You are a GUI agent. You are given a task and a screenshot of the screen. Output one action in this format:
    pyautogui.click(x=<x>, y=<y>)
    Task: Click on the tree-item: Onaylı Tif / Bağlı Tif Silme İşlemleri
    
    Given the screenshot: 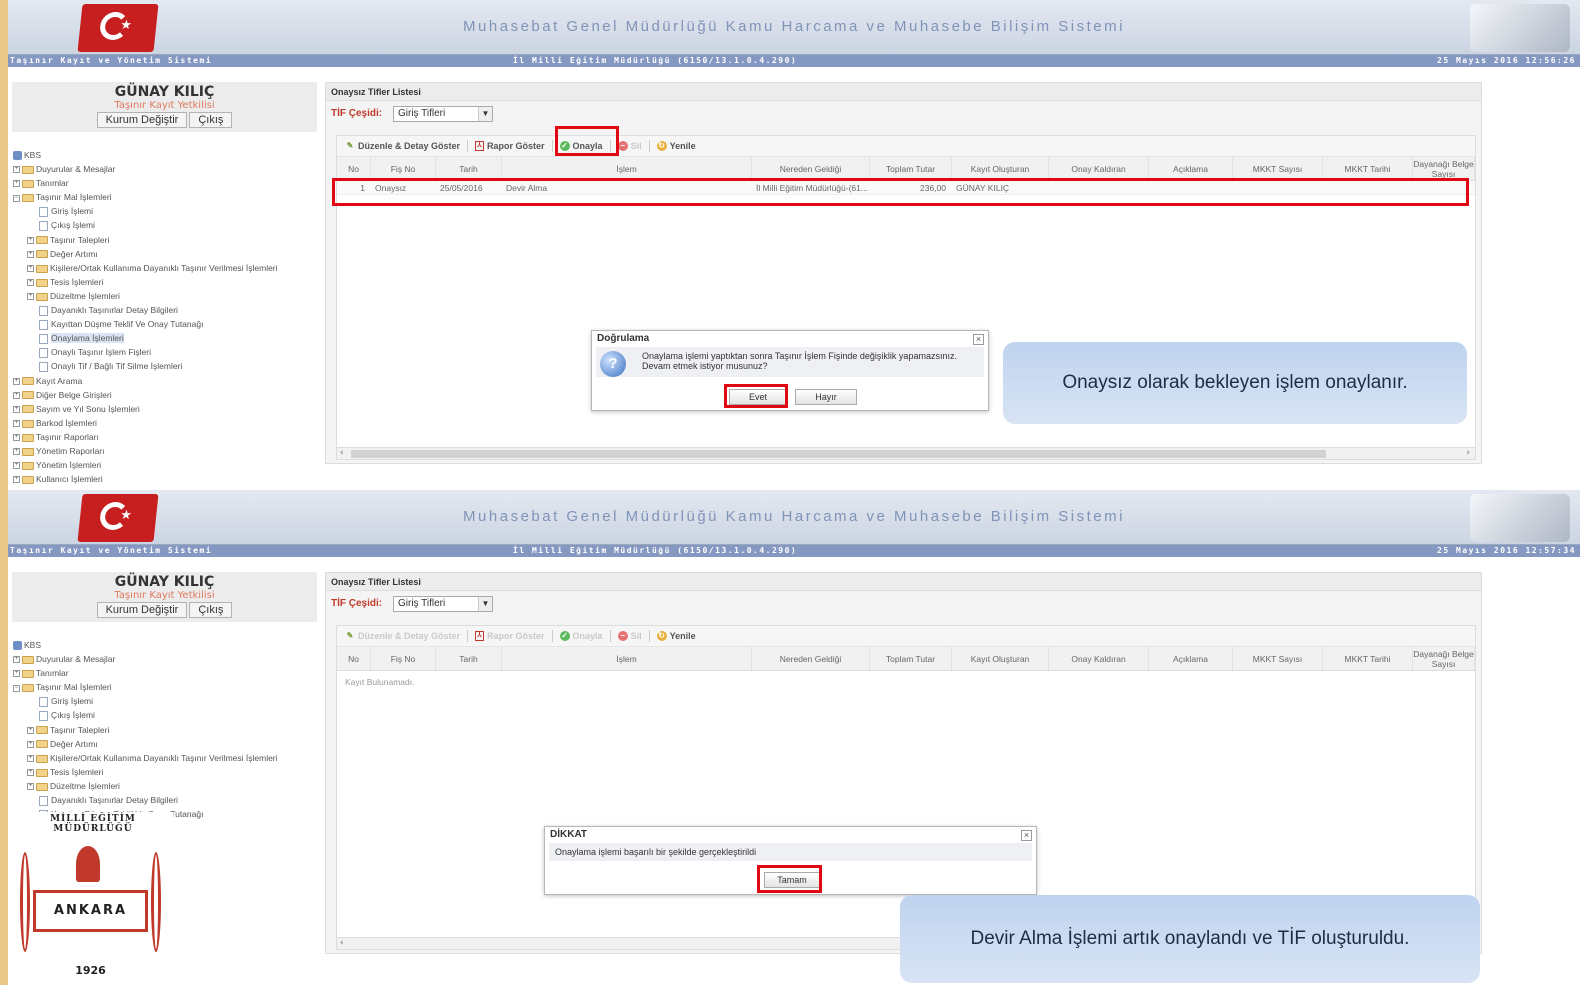 What is the action you would take?
    pyautogui.click(x=165, y=366)
    